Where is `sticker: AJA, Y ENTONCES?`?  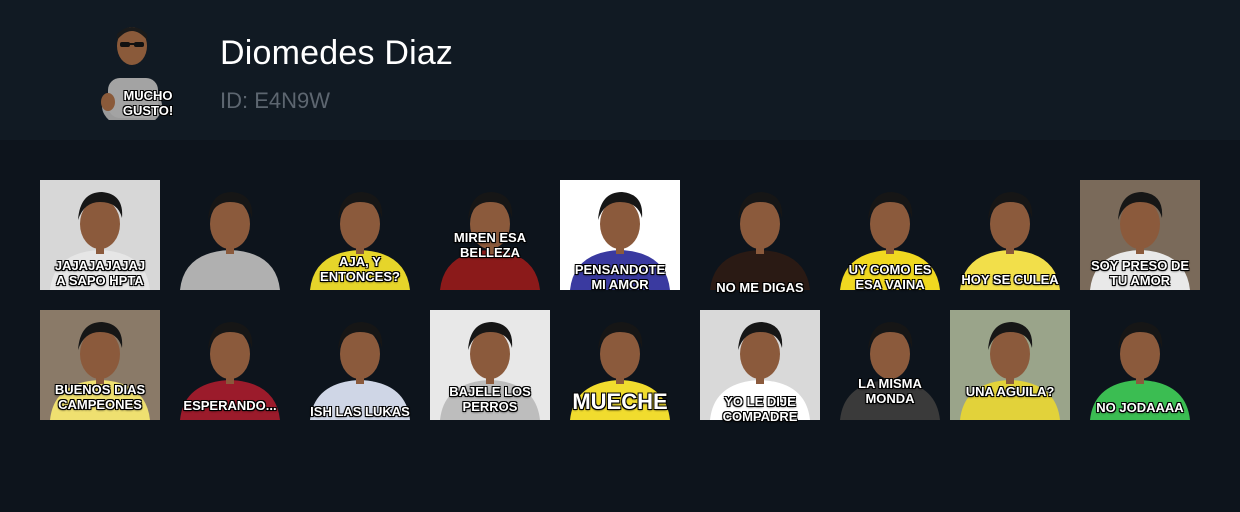 sticker: AJA, Y ENTONCES? is located at coordinates (360, 235).